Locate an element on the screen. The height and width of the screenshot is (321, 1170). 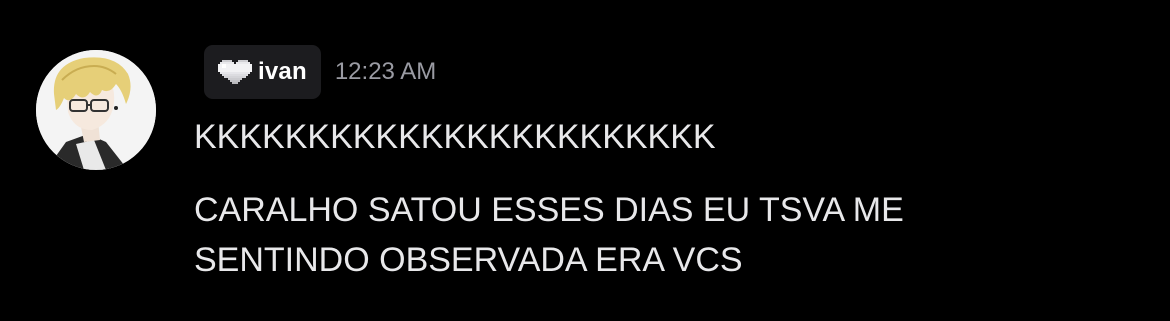
message-header: ivan 12:23 AM is located at coordinates (320, 72).